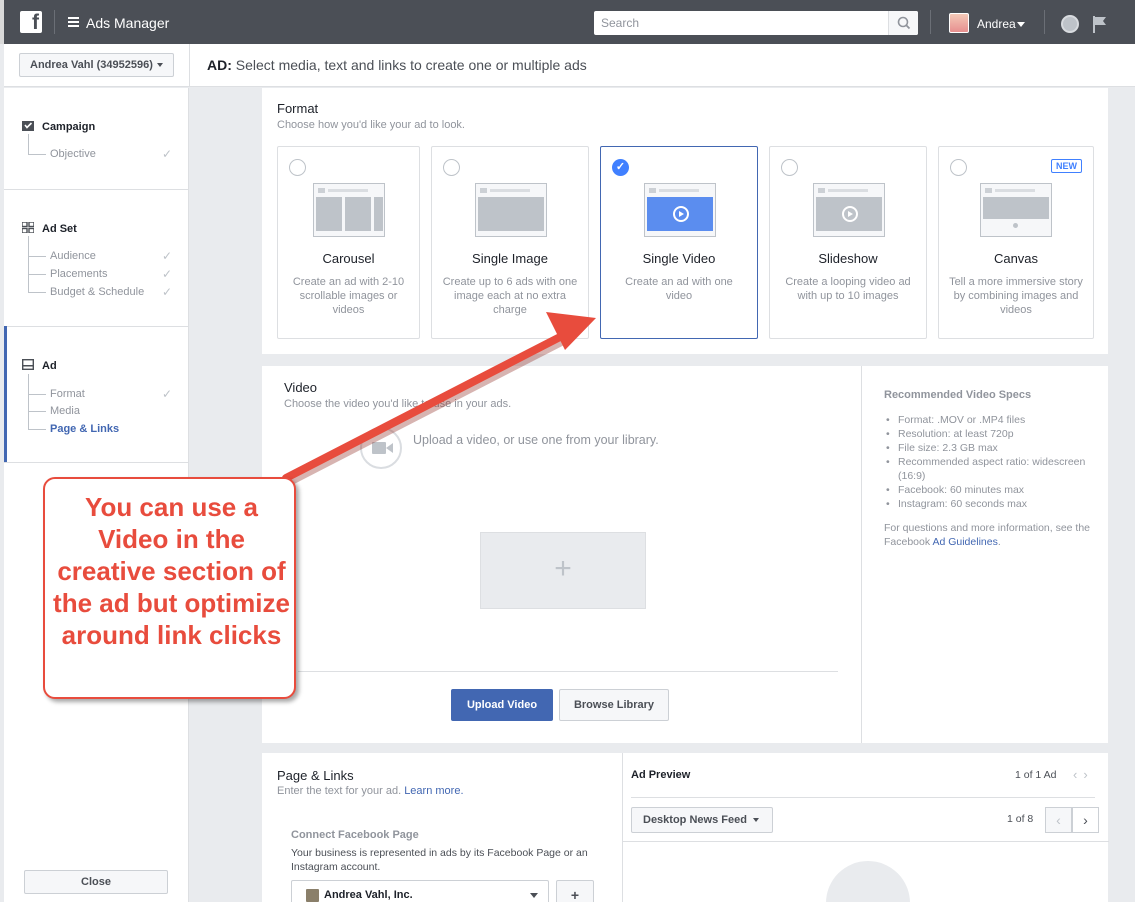 This screenshot has height=902, width=1135. Describe the element at coordinates (341, 791) in the screenshot. I see `page-links-subtitle-text: Enter the text for your ad.` at that location.